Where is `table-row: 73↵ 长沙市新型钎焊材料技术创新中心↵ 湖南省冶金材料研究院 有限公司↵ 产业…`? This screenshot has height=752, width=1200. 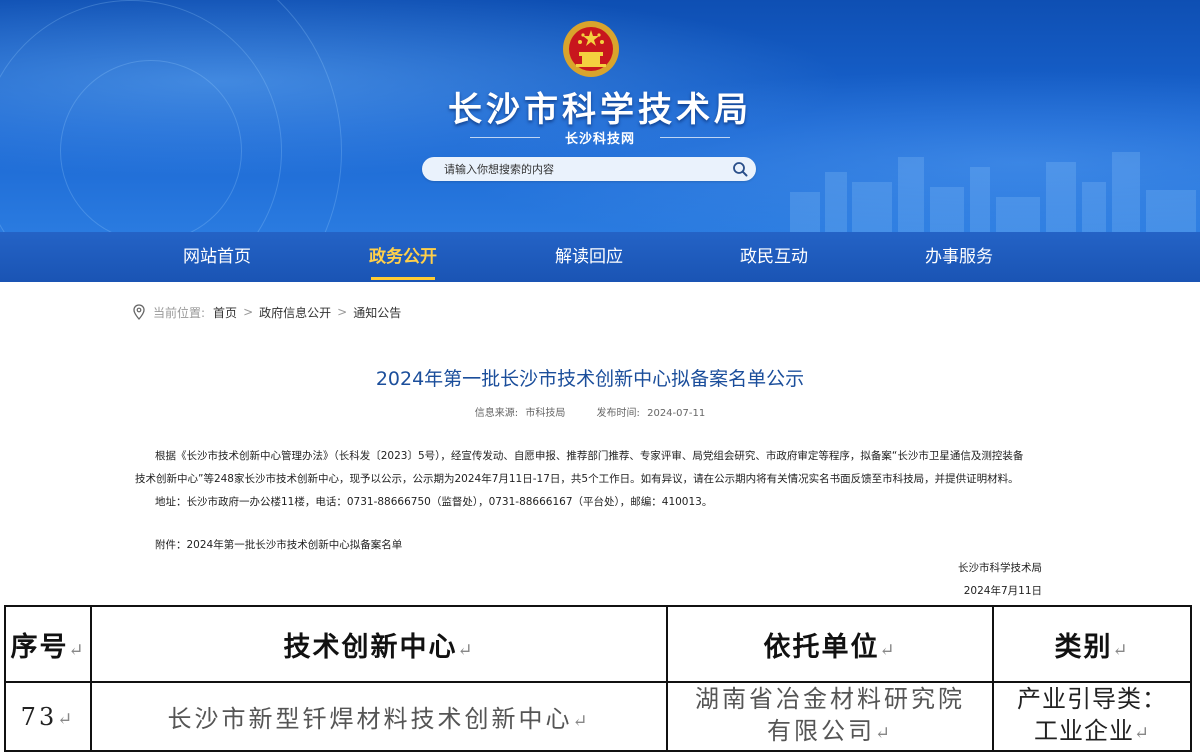
table-row: 73↵ 长沙市新型钎焊材料技术创新中心↵ 湖南省冶金材料研究院 有限公司↵ 产业… is located at coordinates (598, 716).